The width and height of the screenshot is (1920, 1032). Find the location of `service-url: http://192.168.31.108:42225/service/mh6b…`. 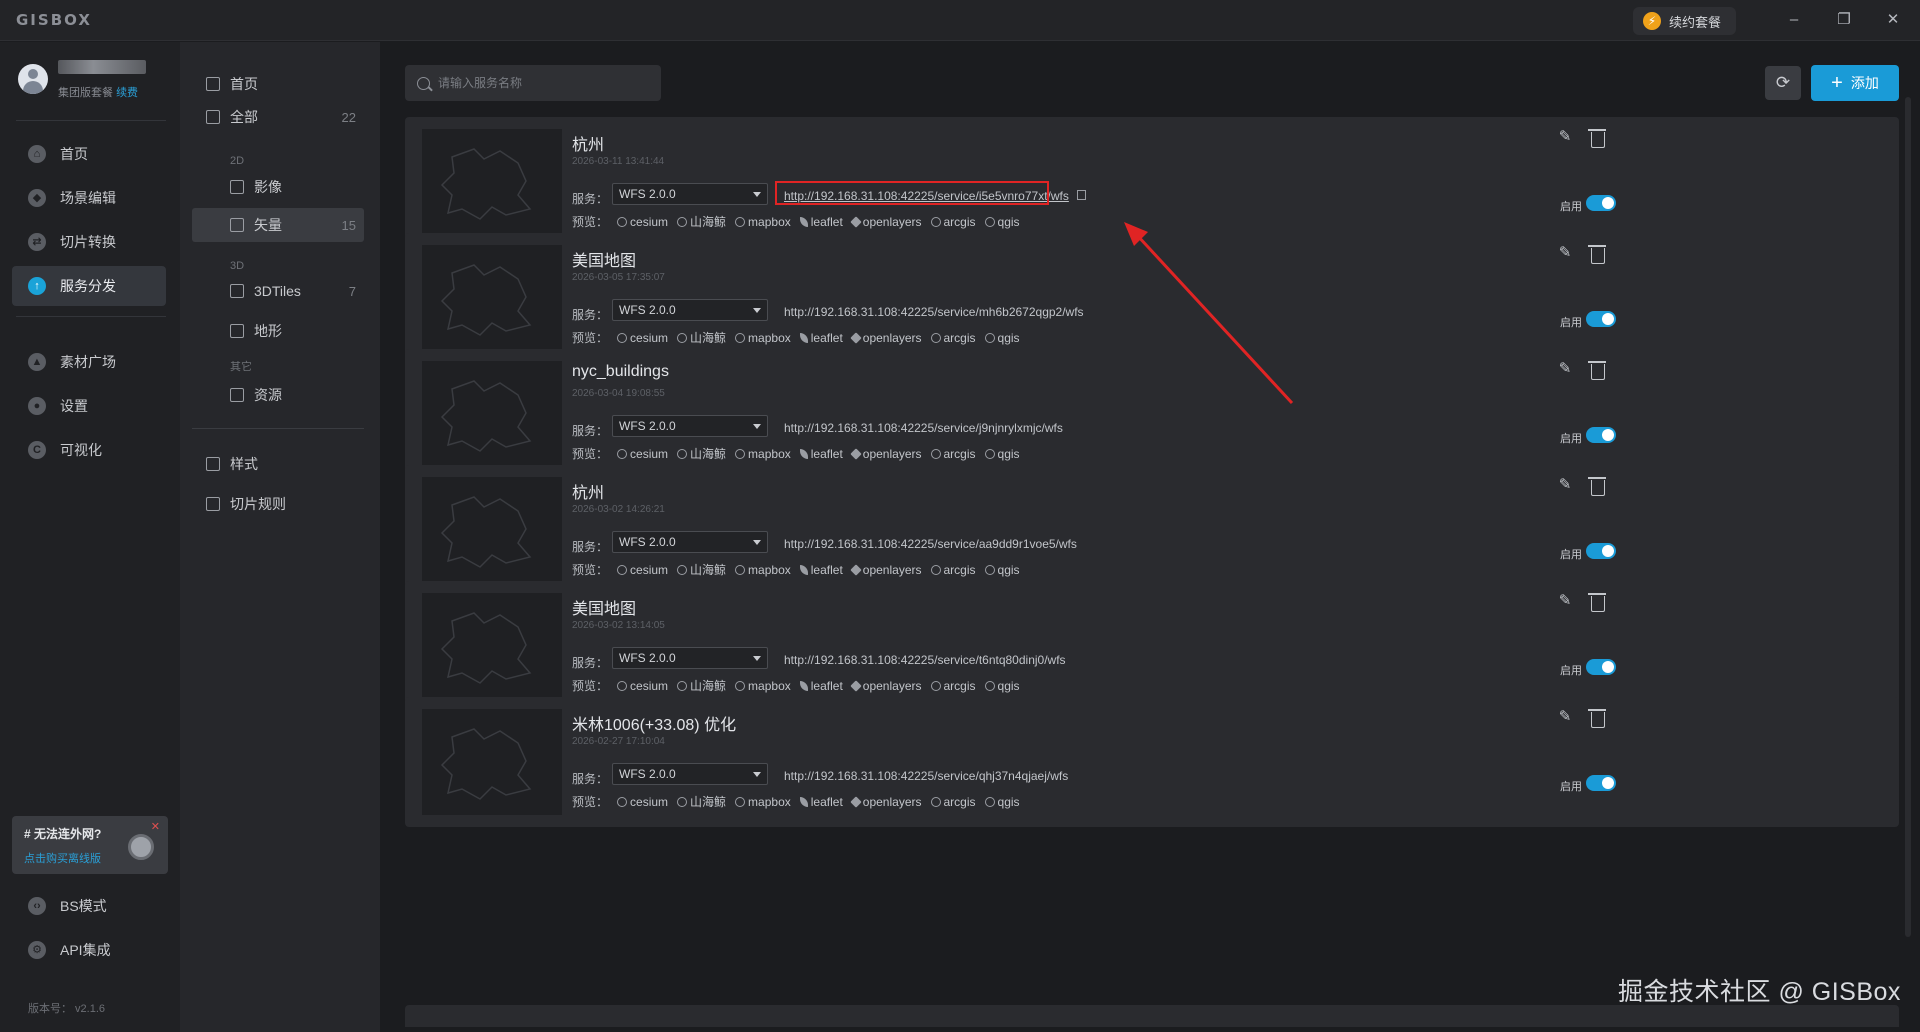

service-url: http://192.168.31.108:42225/service/mh6b… is located at coordinates (934, 312).